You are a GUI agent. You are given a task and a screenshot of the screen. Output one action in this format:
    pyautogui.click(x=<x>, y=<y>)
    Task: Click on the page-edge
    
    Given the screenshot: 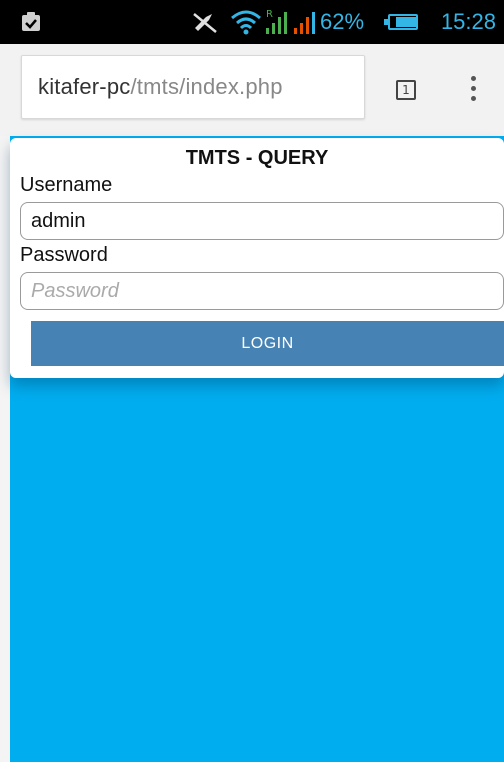 What is the action you would take?
    pyautogui.click(x=5, y=449)
    